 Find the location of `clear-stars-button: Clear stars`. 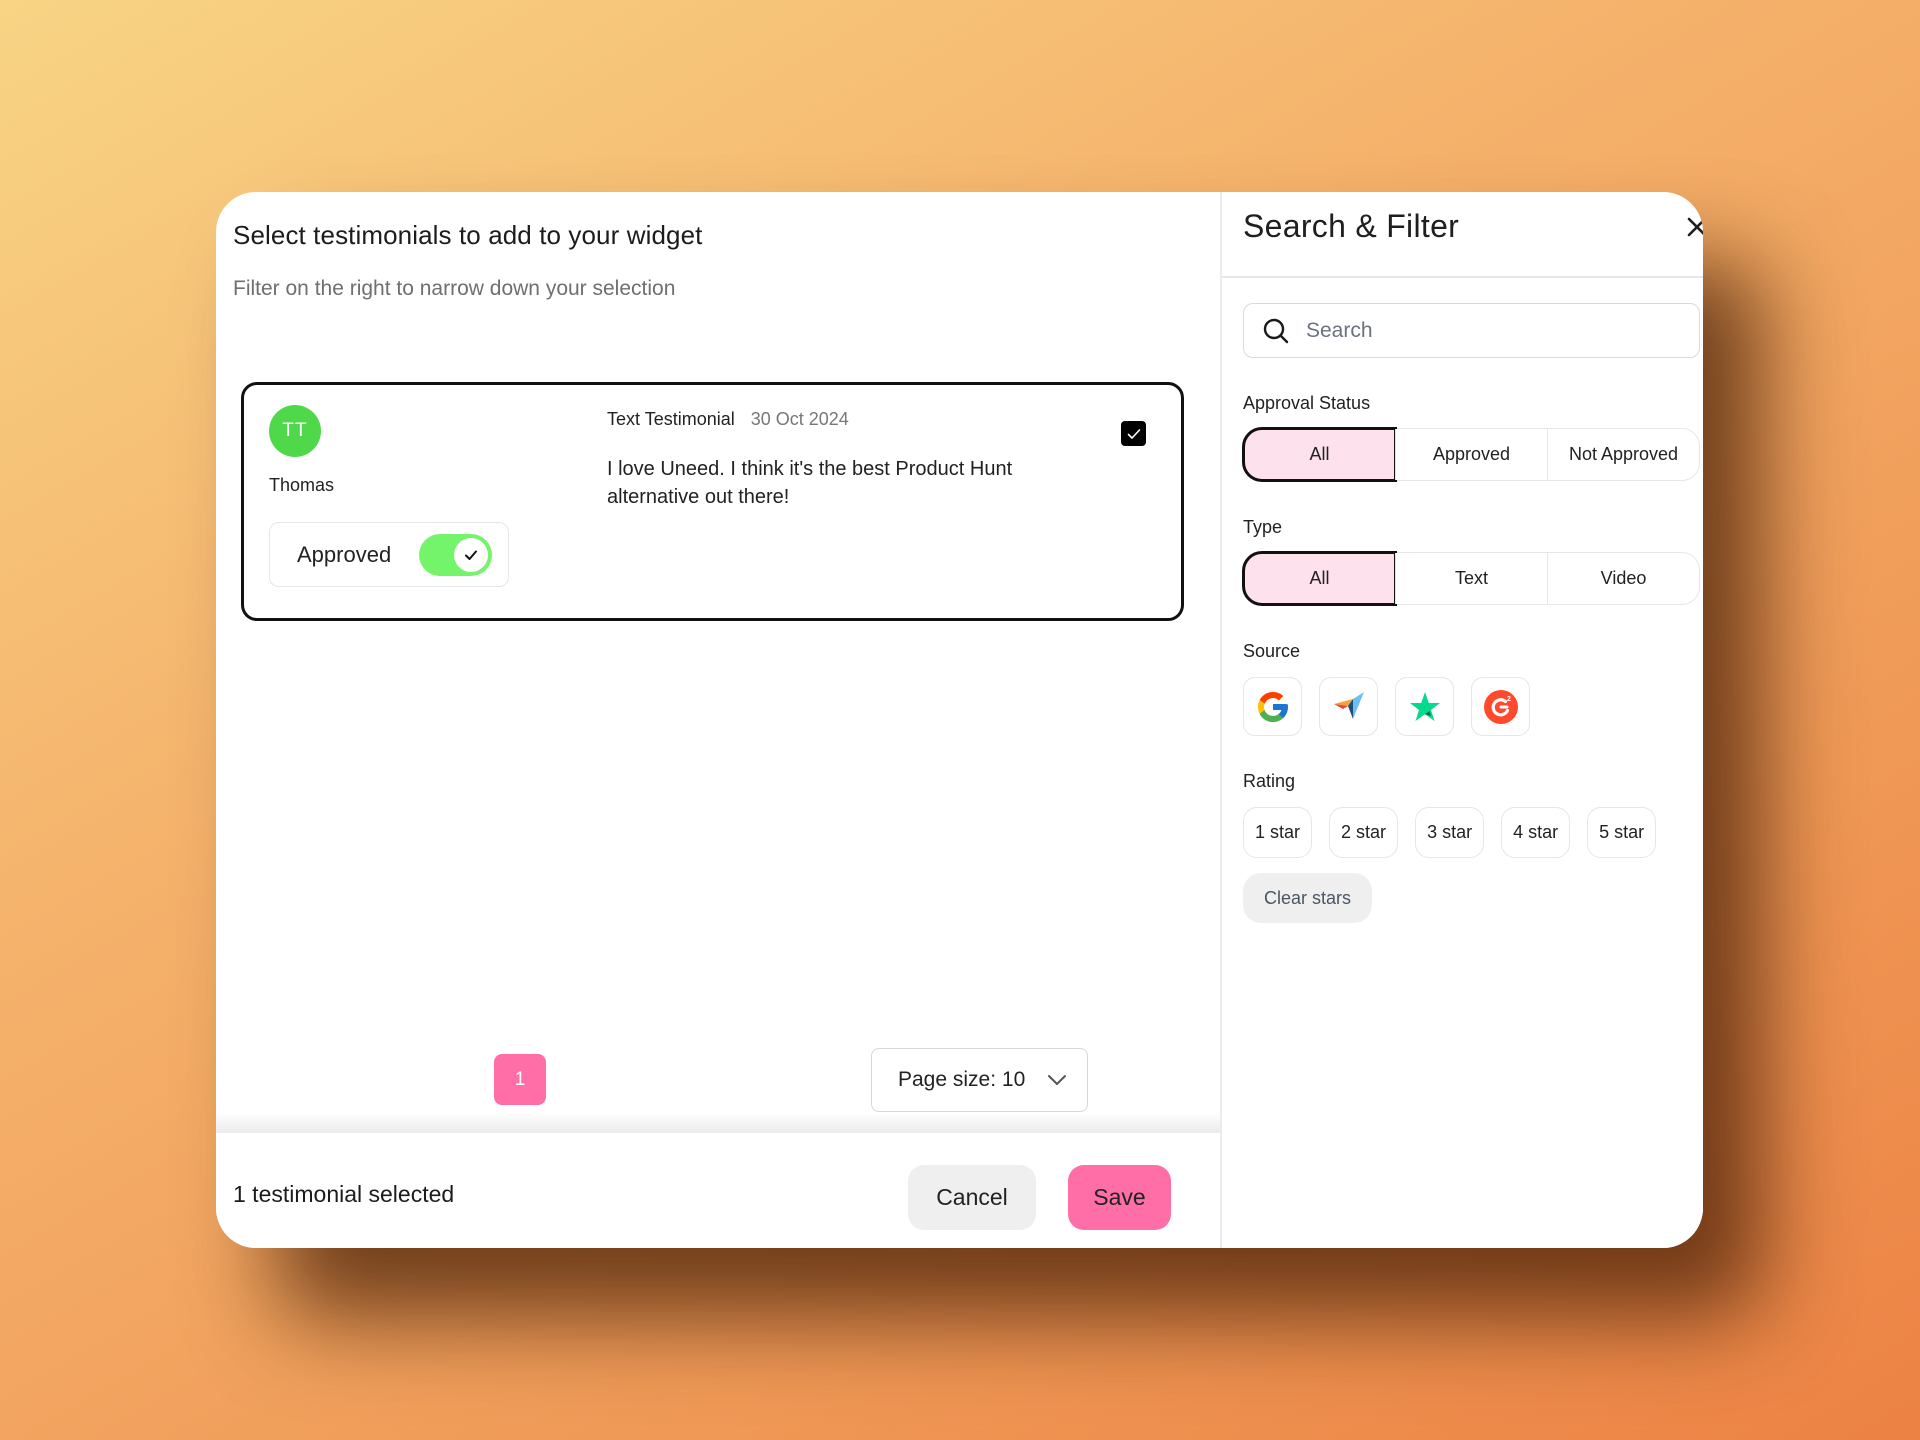

clear-stars-button: Clear stars is located at coordinates (1308, 898).